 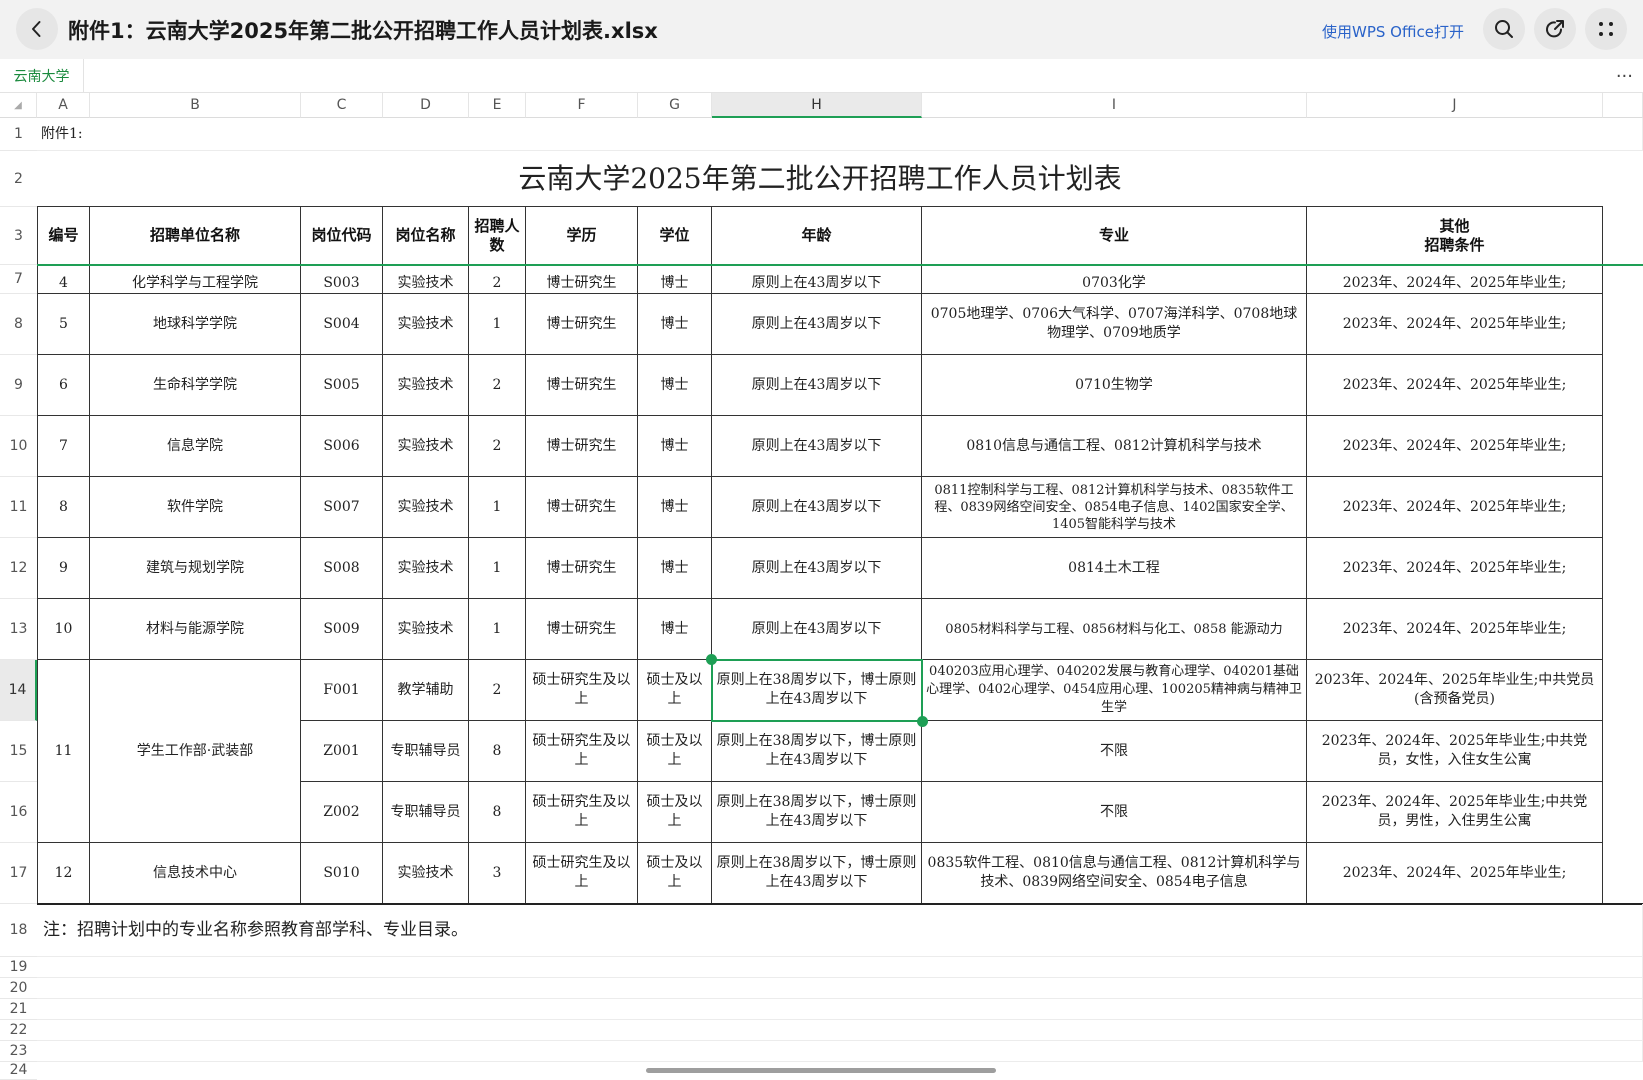 I want to click on column-header-g: G, so click(x=675, y=105).